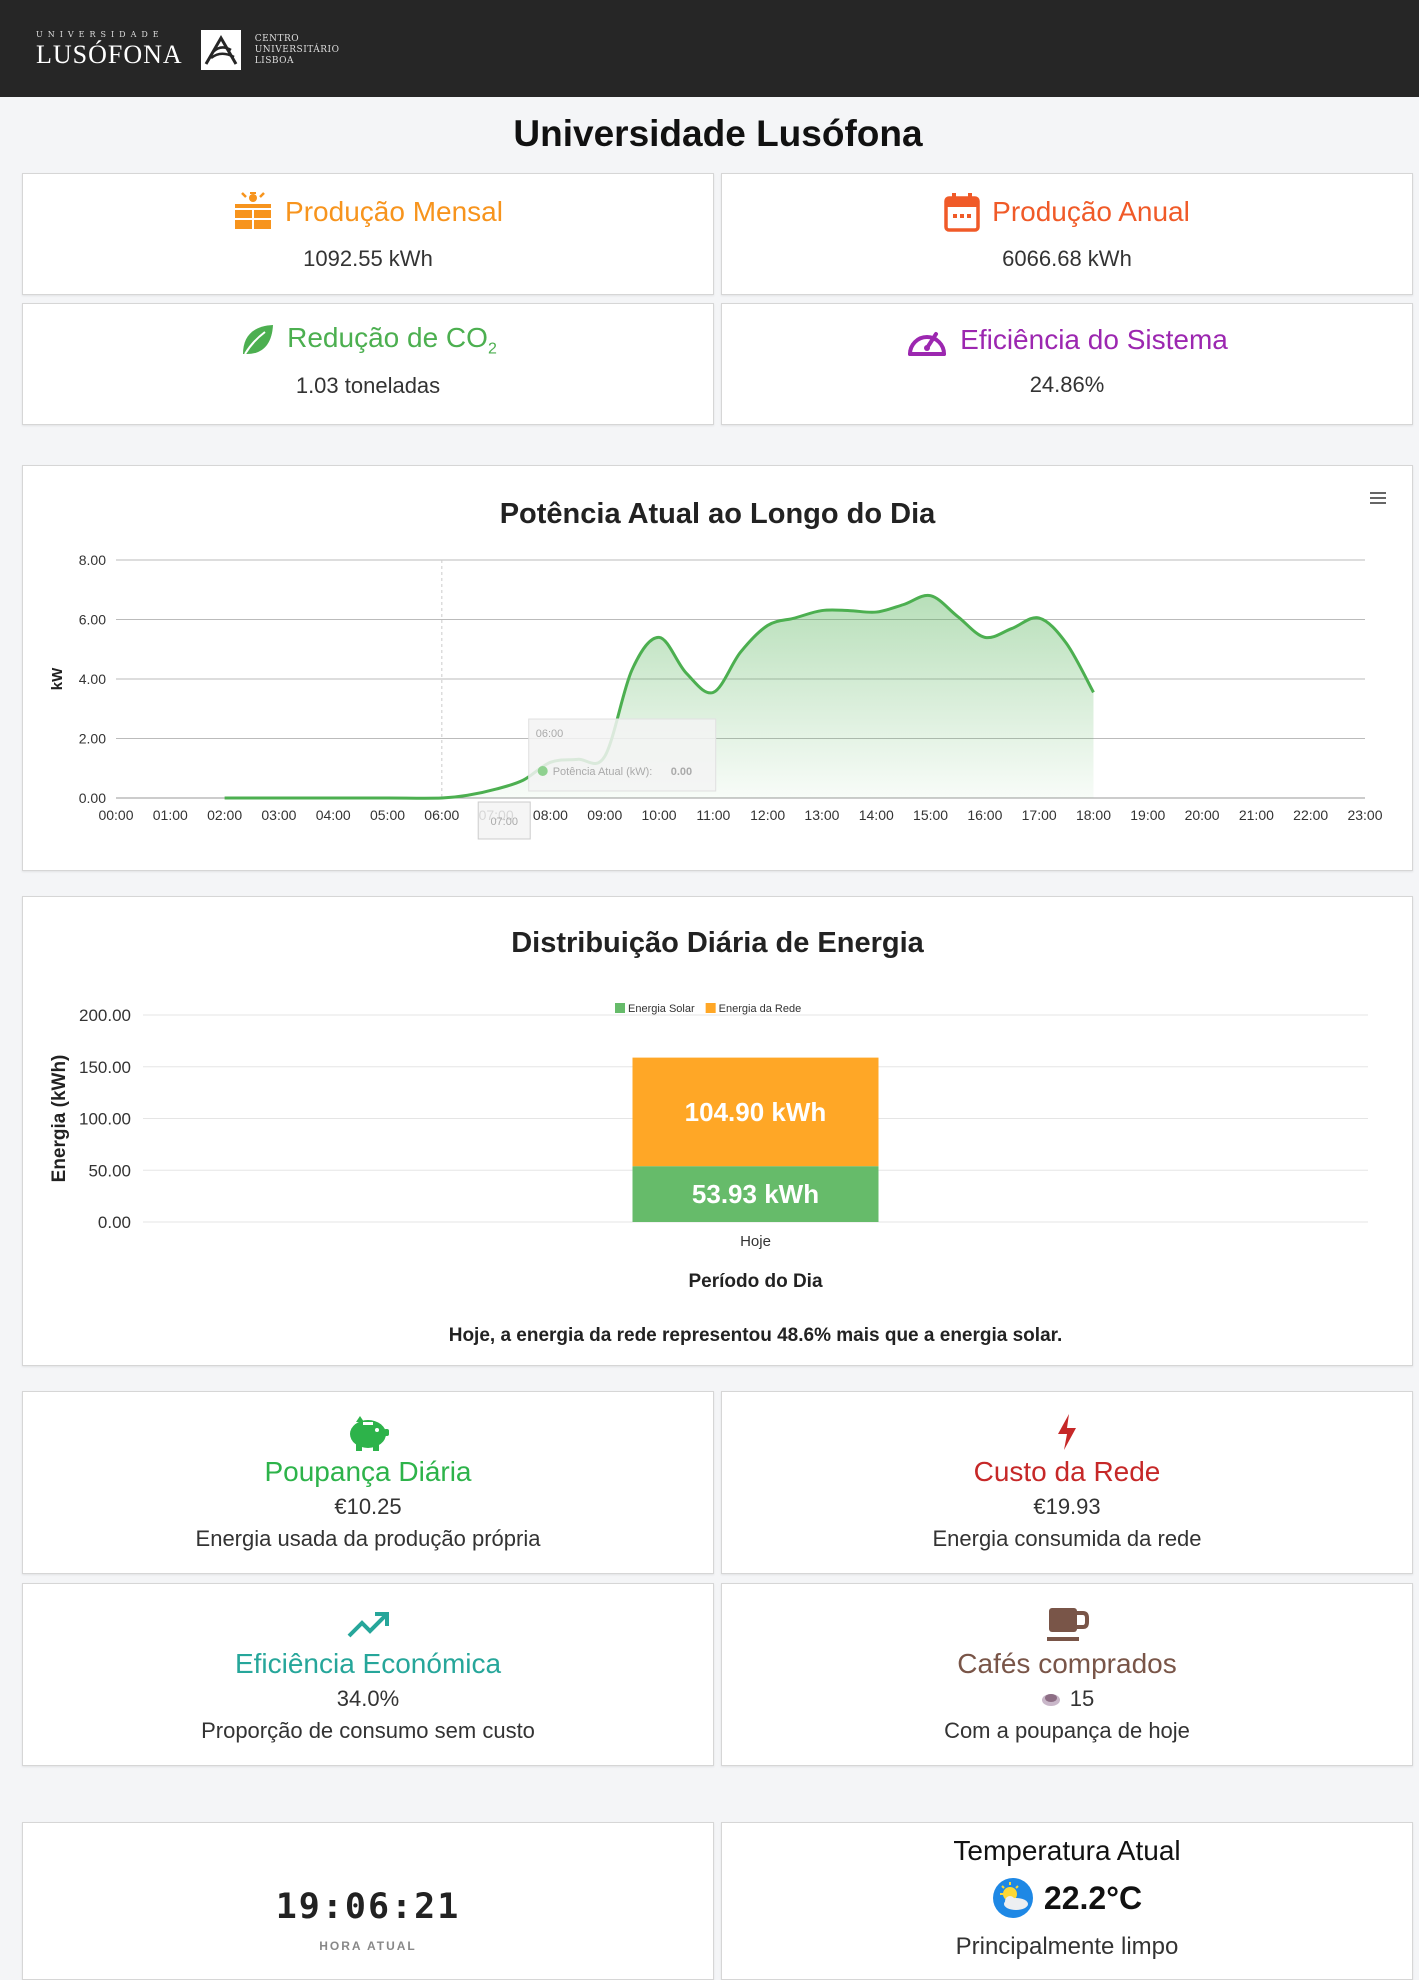  I want to click on partly-sunny-icon, so click(1012, 1898).